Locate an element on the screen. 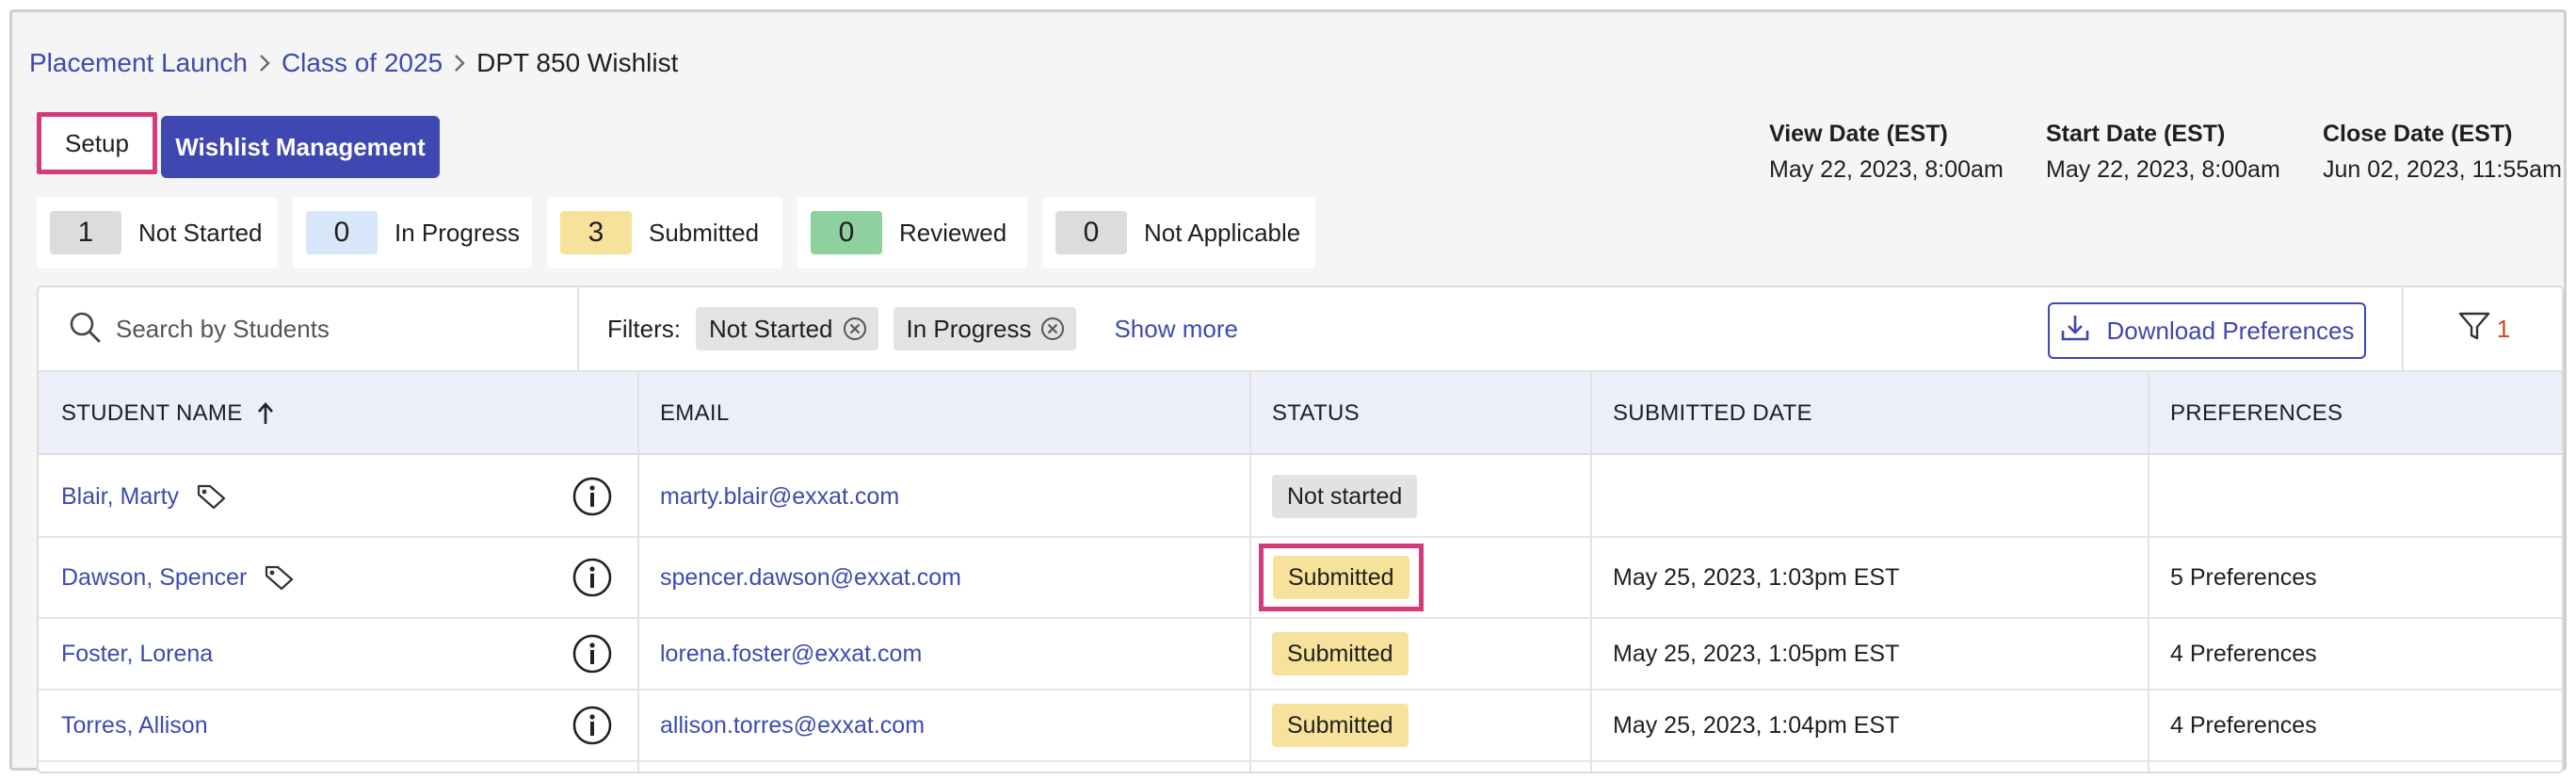  email-link: spencer.dawson@exxat.com is located at coordinates (810, 577).